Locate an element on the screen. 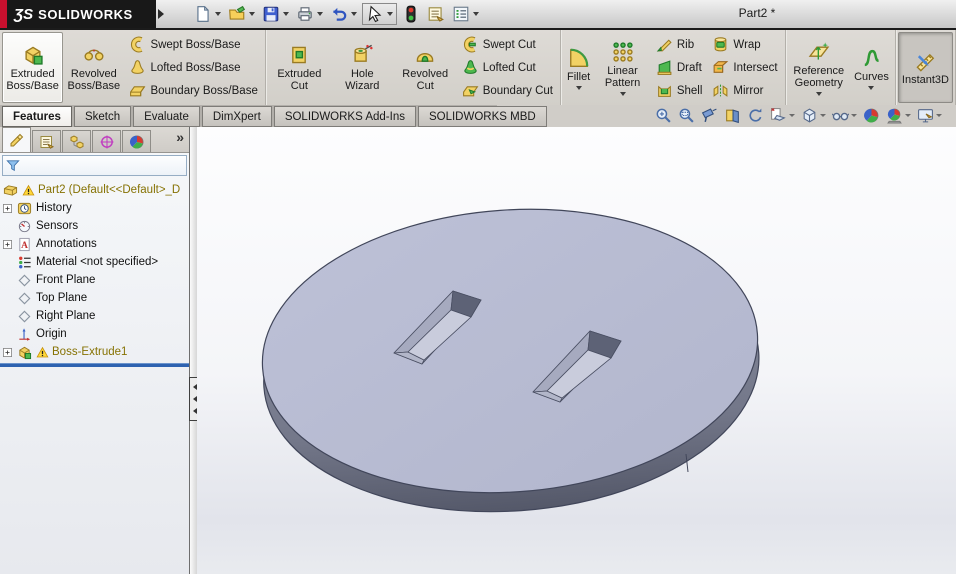 This screenshot has width=956, height=574. origin-icon is located at coordinates (24, 334).